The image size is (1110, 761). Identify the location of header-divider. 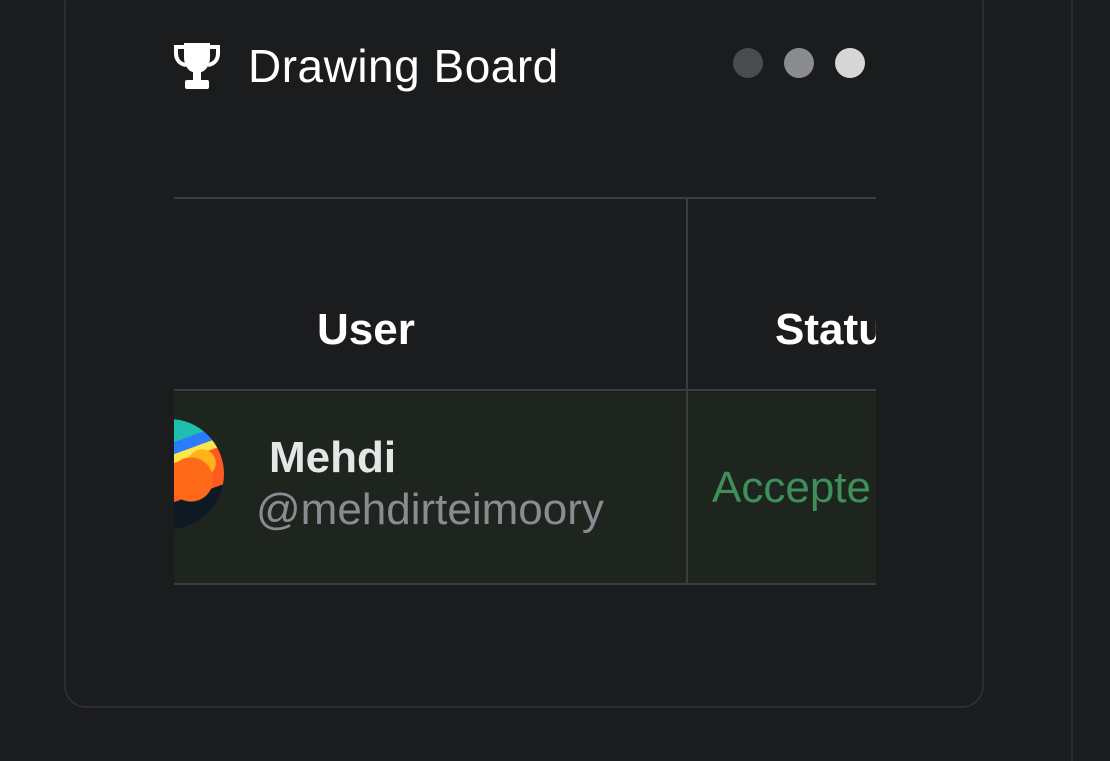
(525, 390).